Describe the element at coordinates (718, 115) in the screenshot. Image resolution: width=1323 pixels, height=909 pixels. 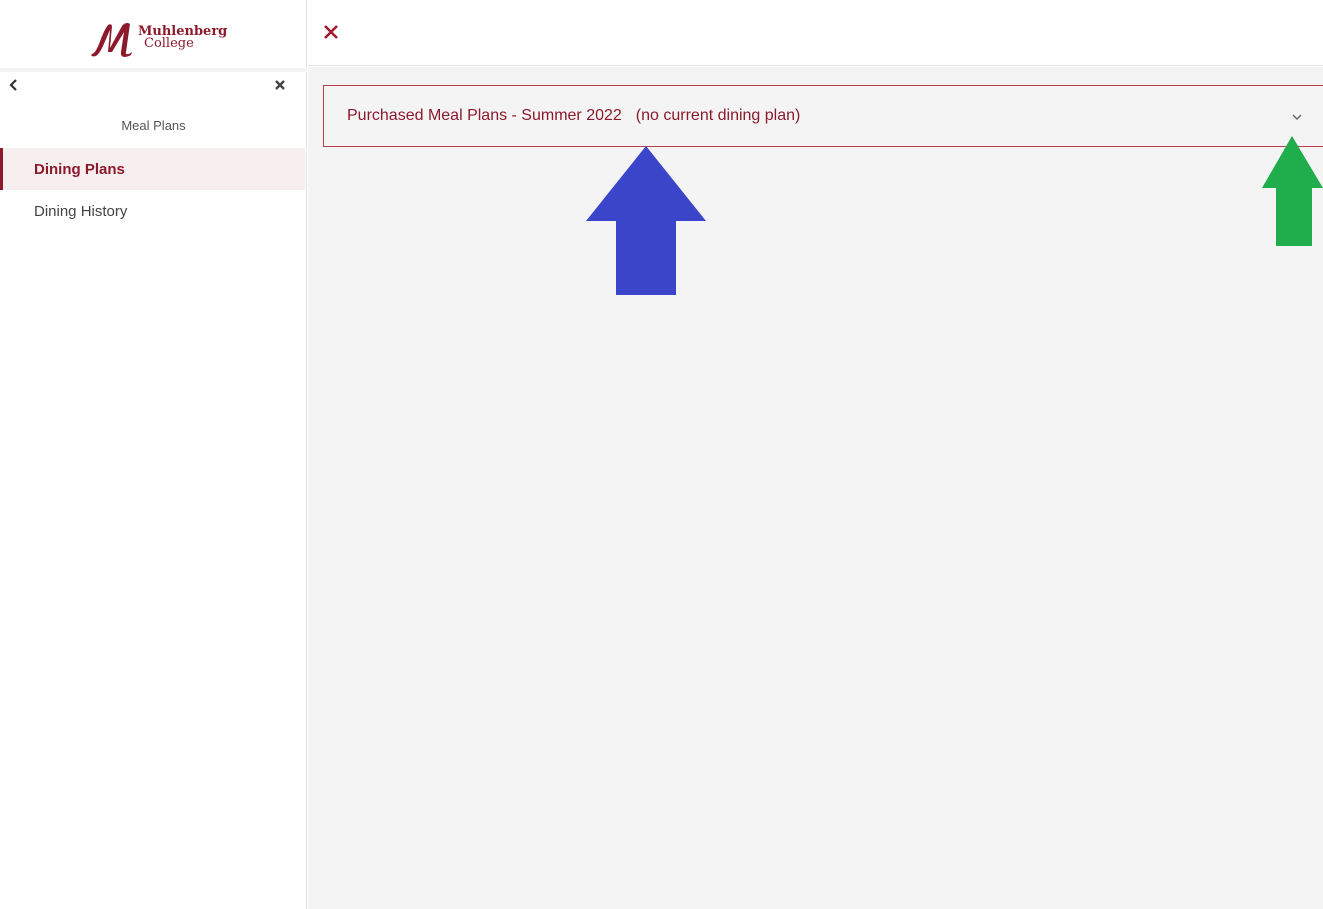
I see `accordion-subtitle: (no current dining plan)` at that location.